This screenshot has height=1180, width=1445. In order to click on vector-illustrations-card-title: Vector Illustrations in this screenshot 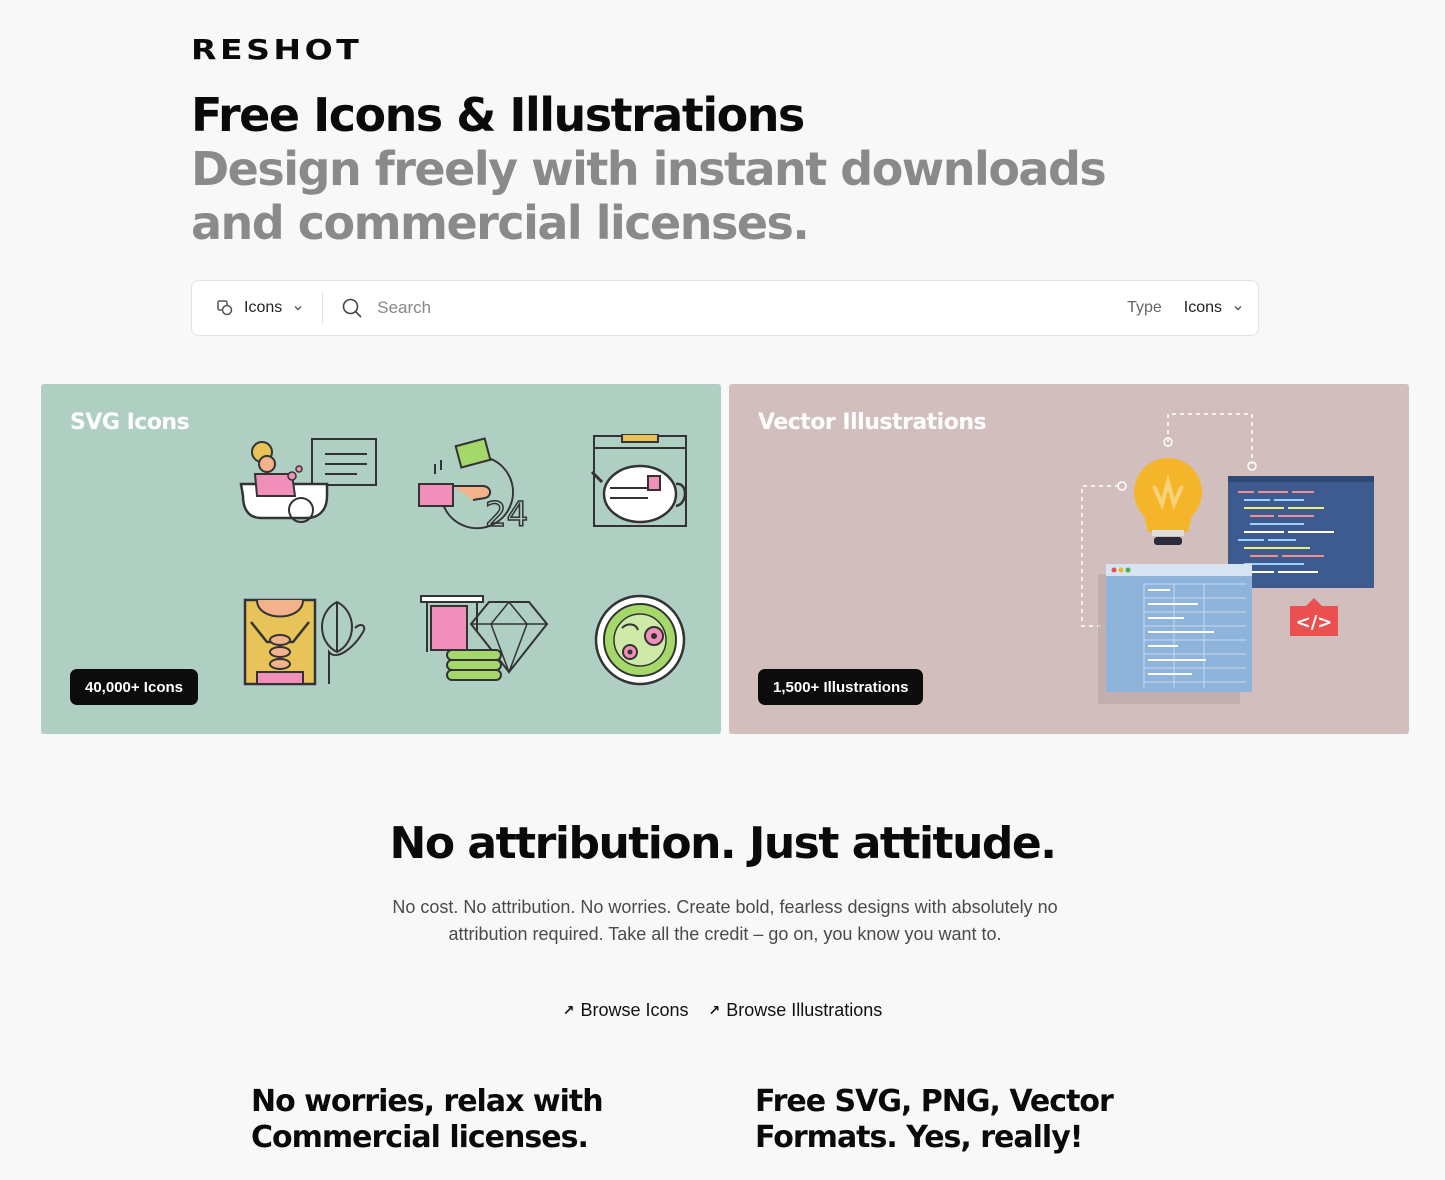, I will do `click(872, 422)`.